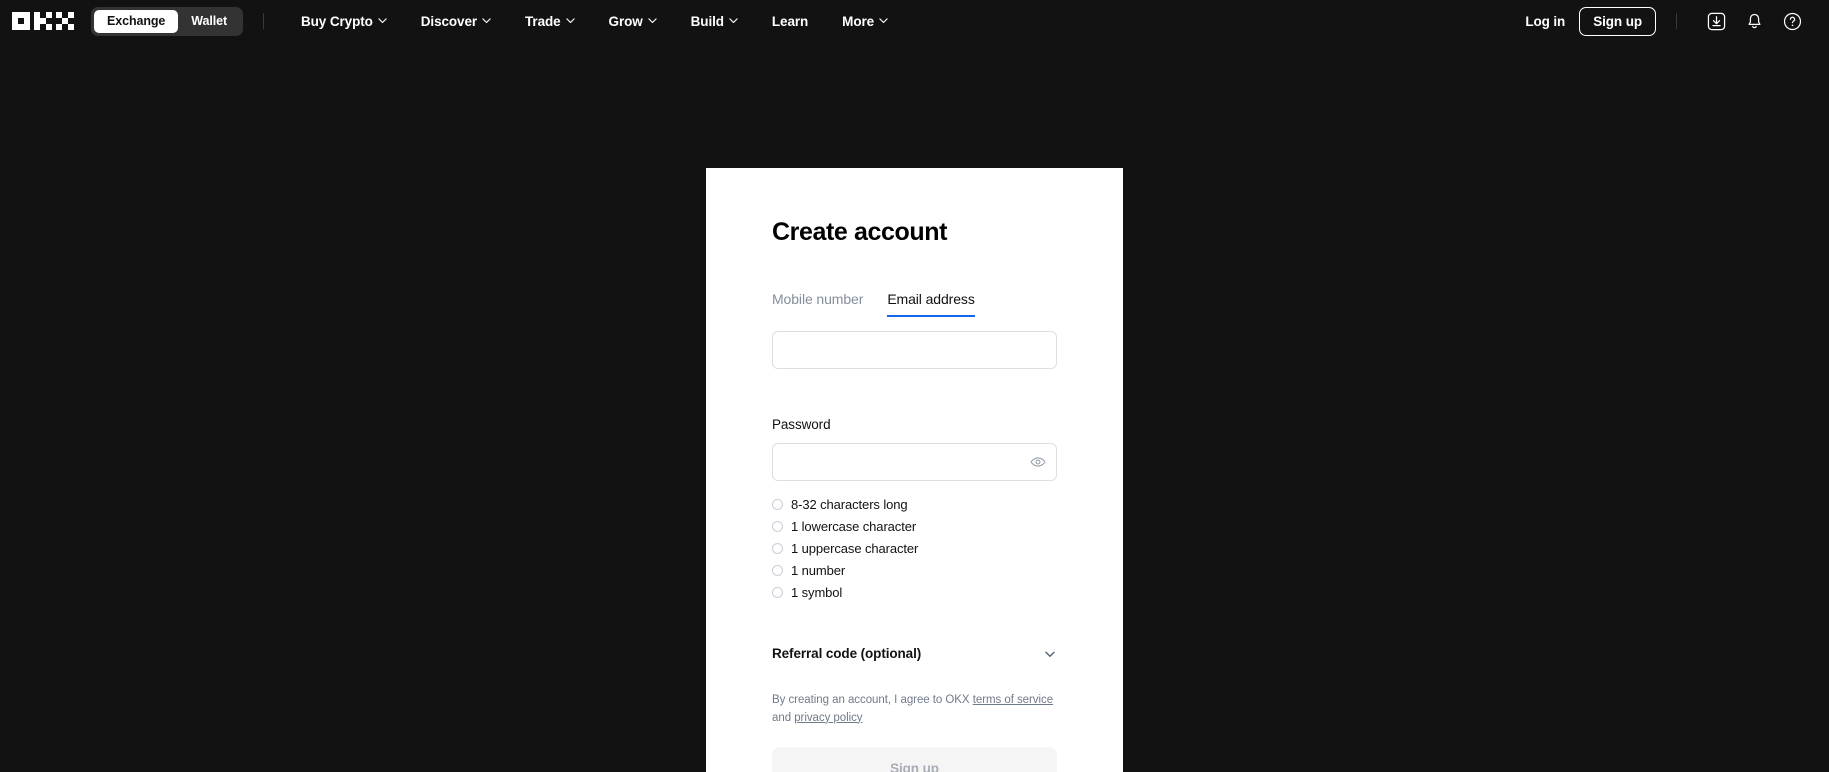 The width and height of the screenshot is (1829, 772). What do you see at coordinates (860, 232) in the screenshot?
I see `page-title: Create account` at bounding box center [860, 232].